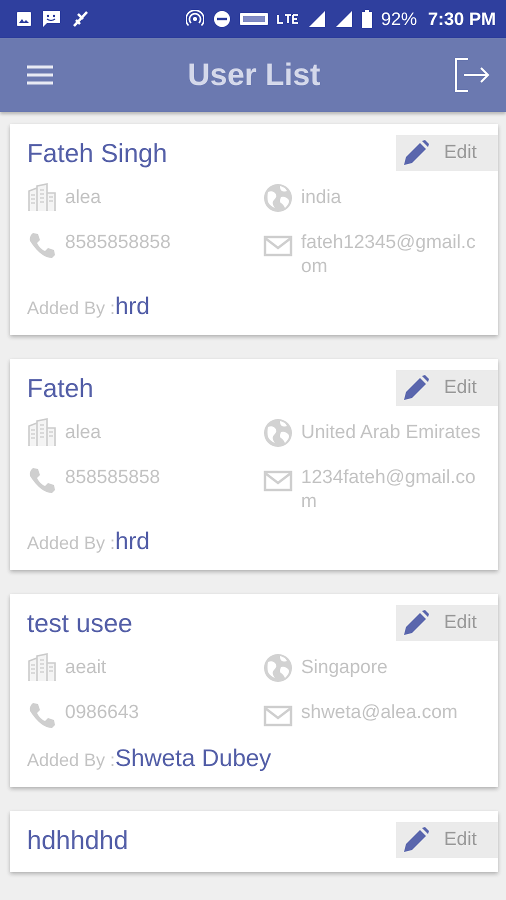 The width and height of the screenshot is (506, 900). What do you see at coordinates (380, 713) in the screenshot?
I see `email-address: shweta@alea.com` at bounding box center [380, 713].